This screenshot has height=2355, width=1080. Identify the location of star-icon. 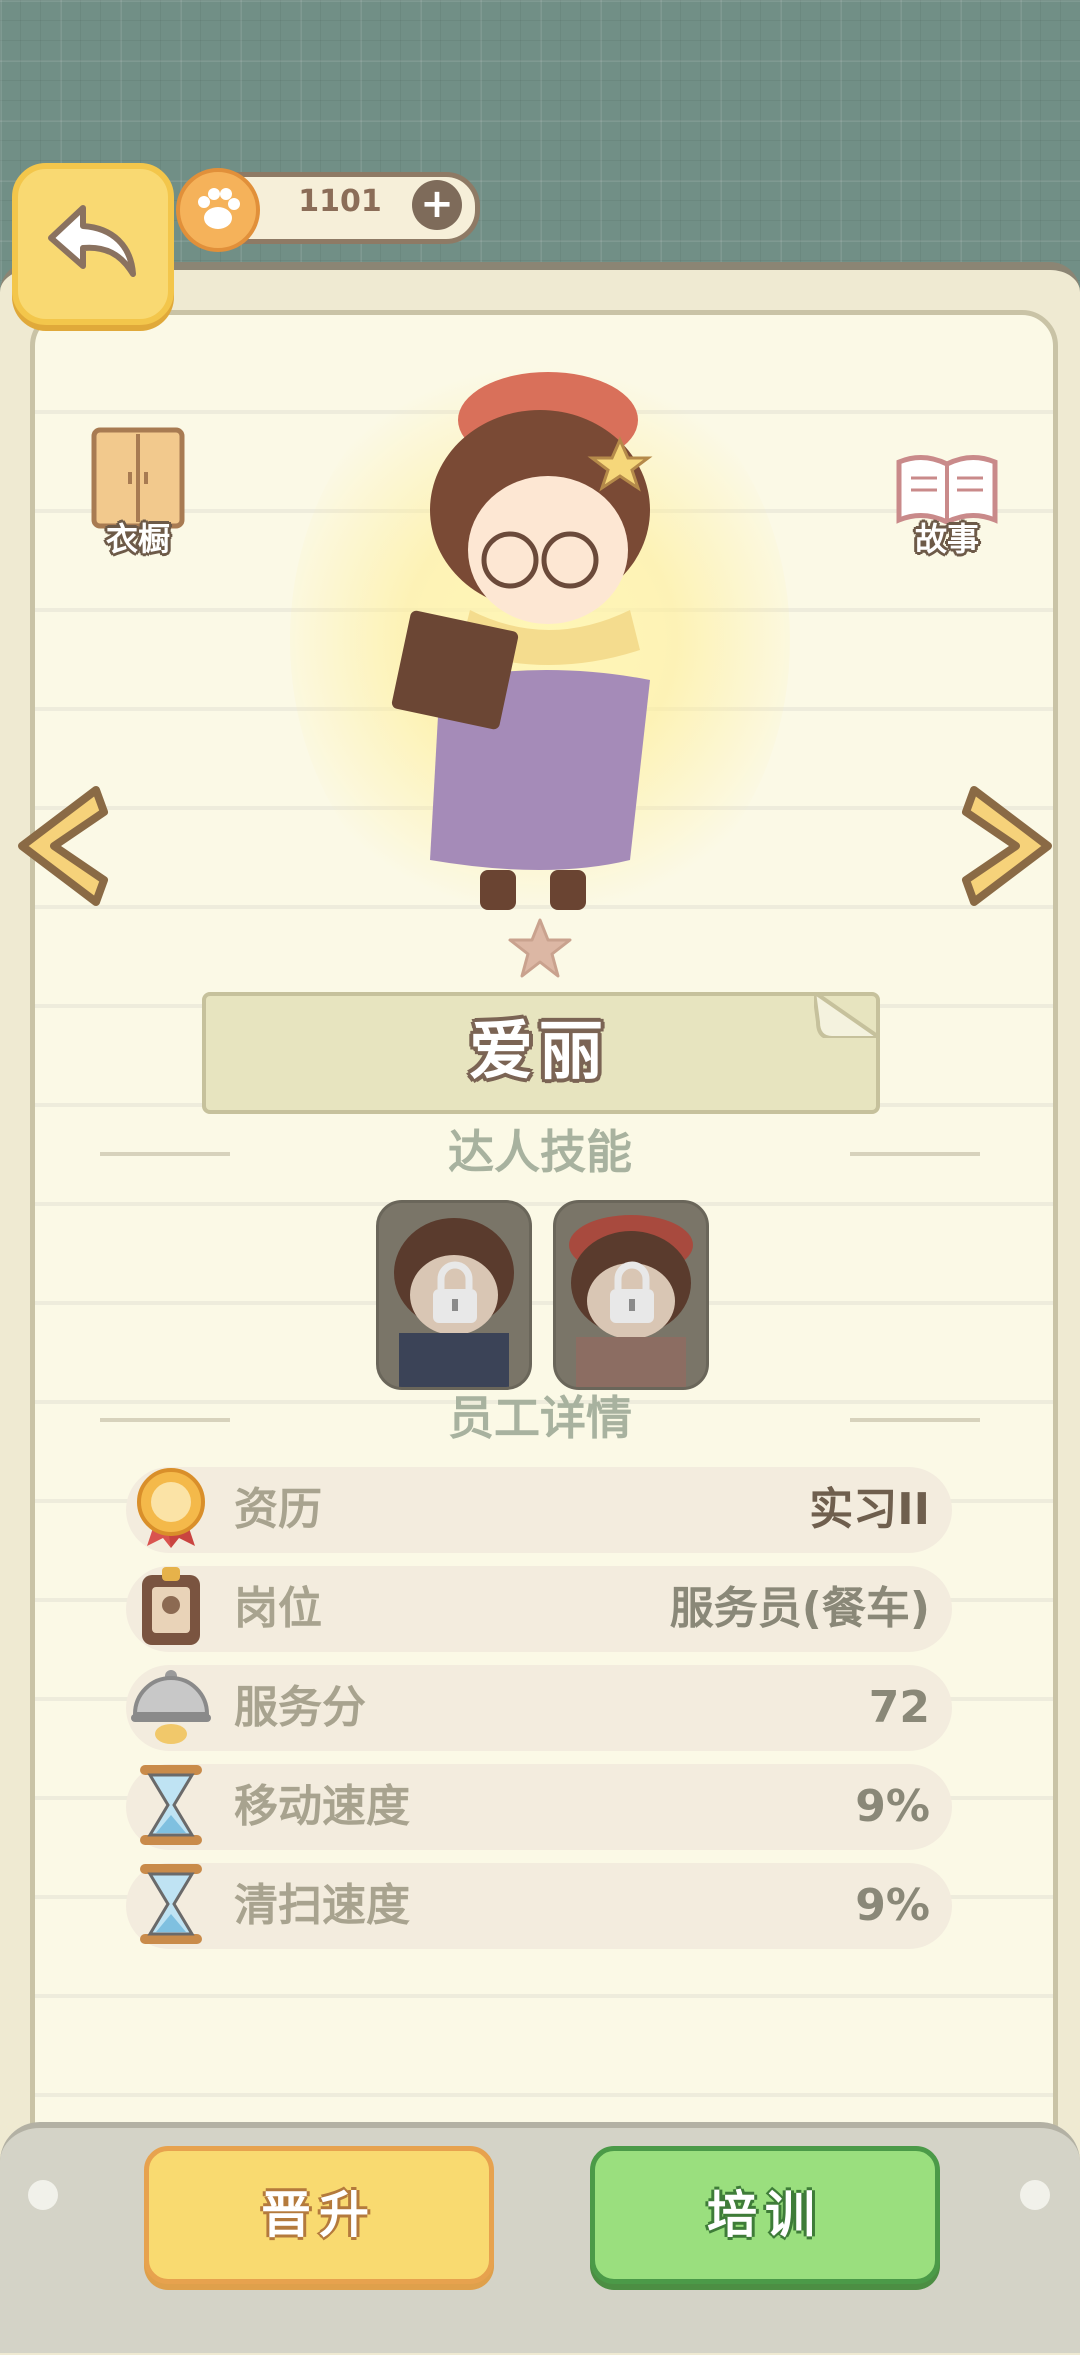
(540, 950).